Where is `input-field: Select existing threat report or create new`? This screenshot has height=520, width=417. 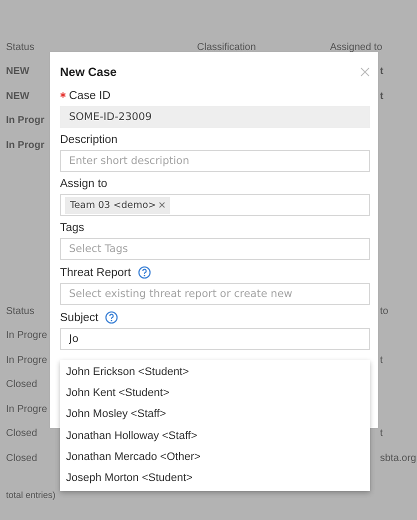
input-field: Select existing threat report or create new is located at coordinates (215, 294).